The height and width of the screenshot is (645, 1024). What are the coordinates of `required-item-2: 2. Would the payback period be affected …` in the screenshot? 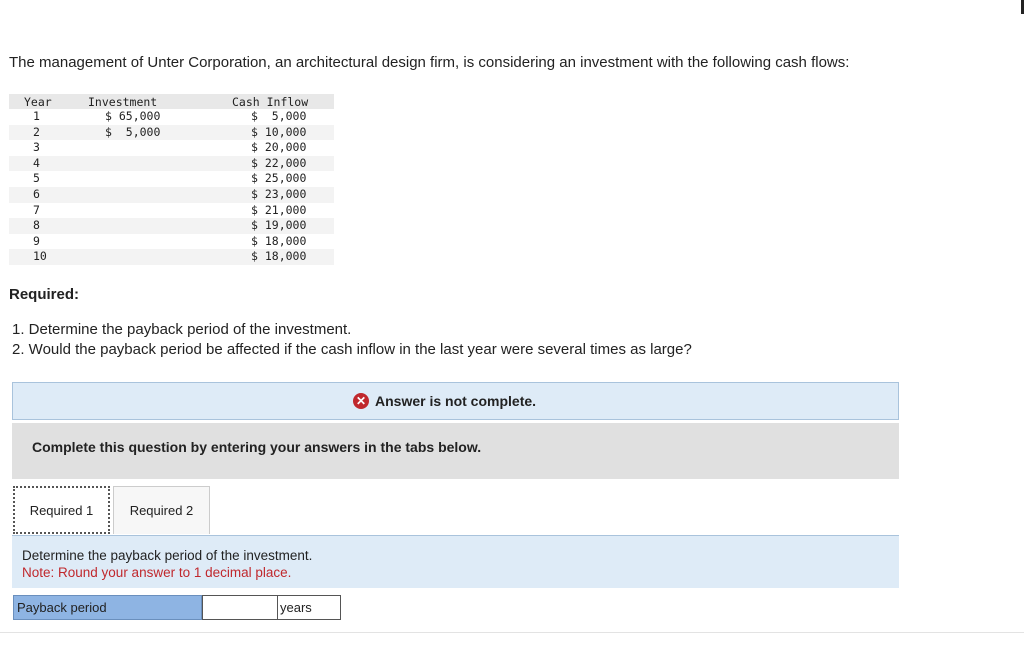 It's located at (352, 349).